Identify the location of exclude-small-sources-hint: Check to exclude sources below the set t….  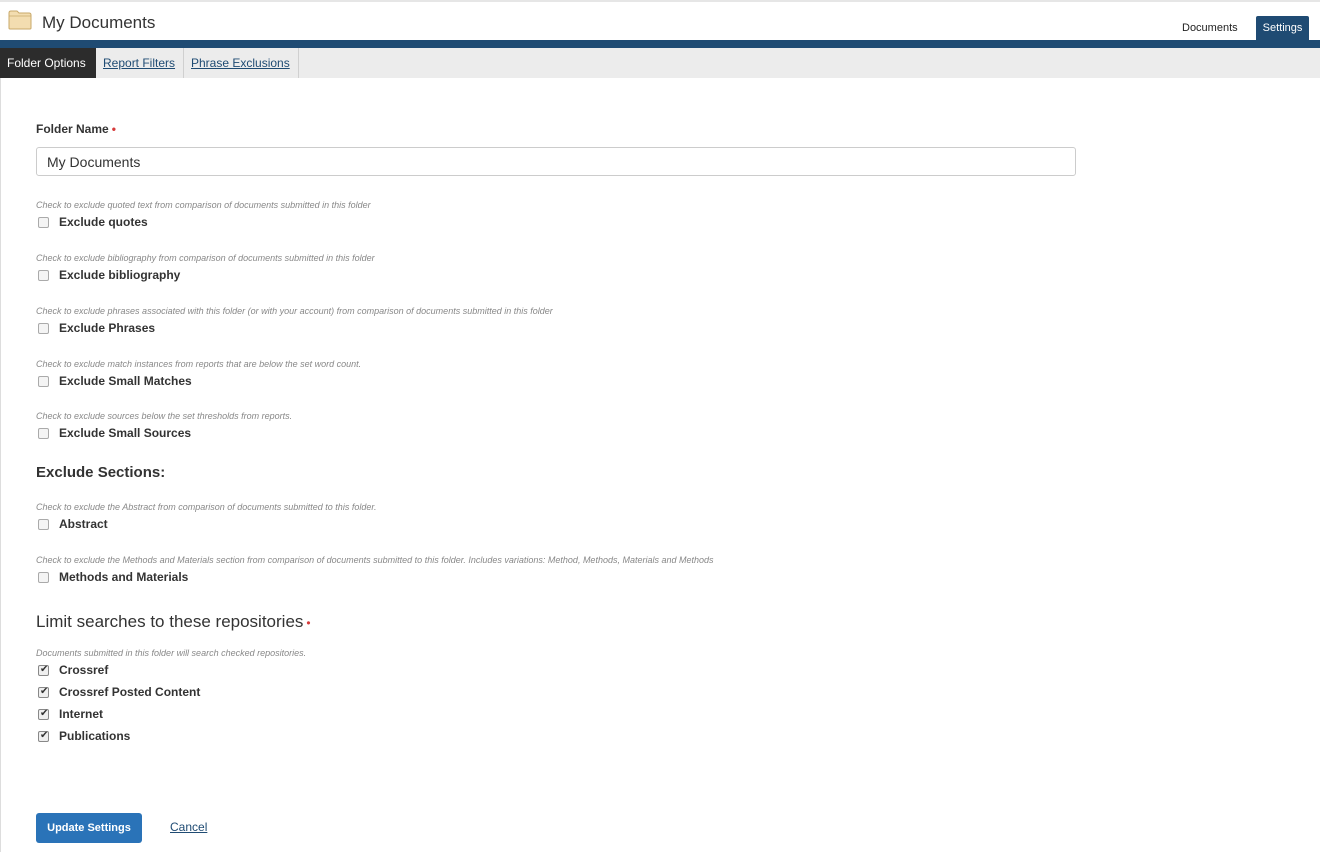
(164, 416).